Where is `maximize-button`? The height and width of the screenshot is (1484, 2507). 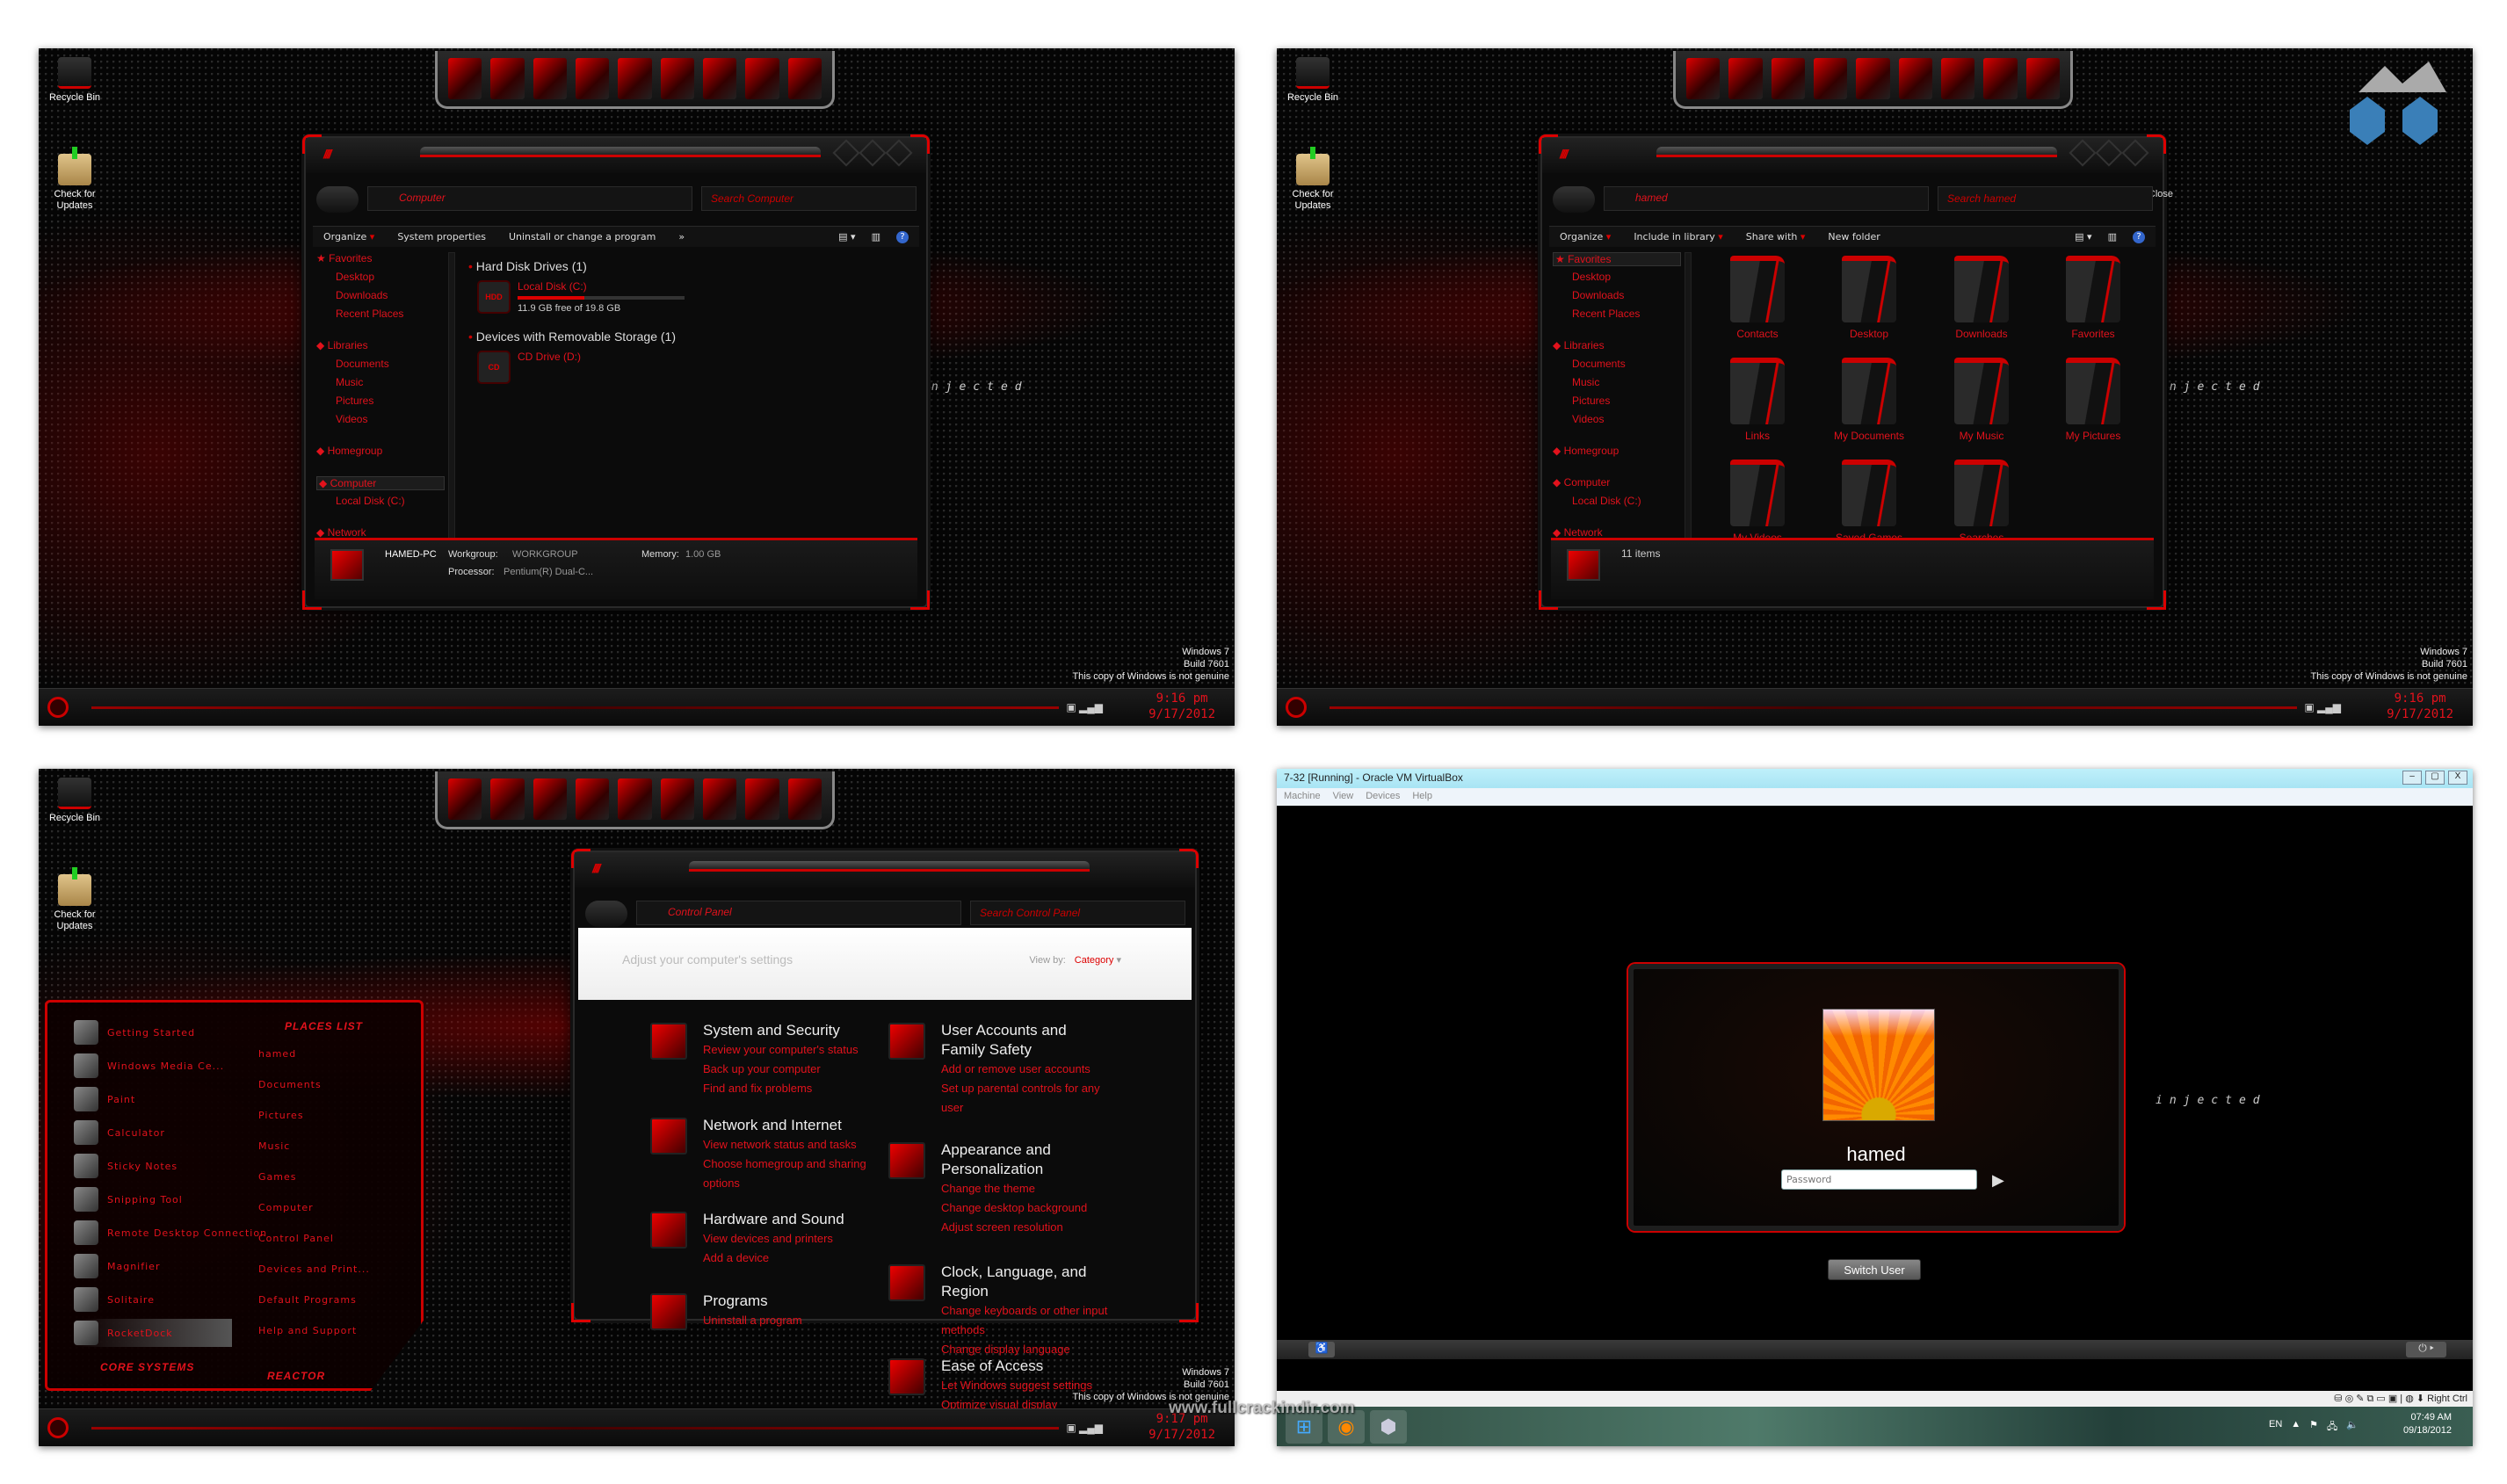
maximize-button is located at coordinates (2109, 153).